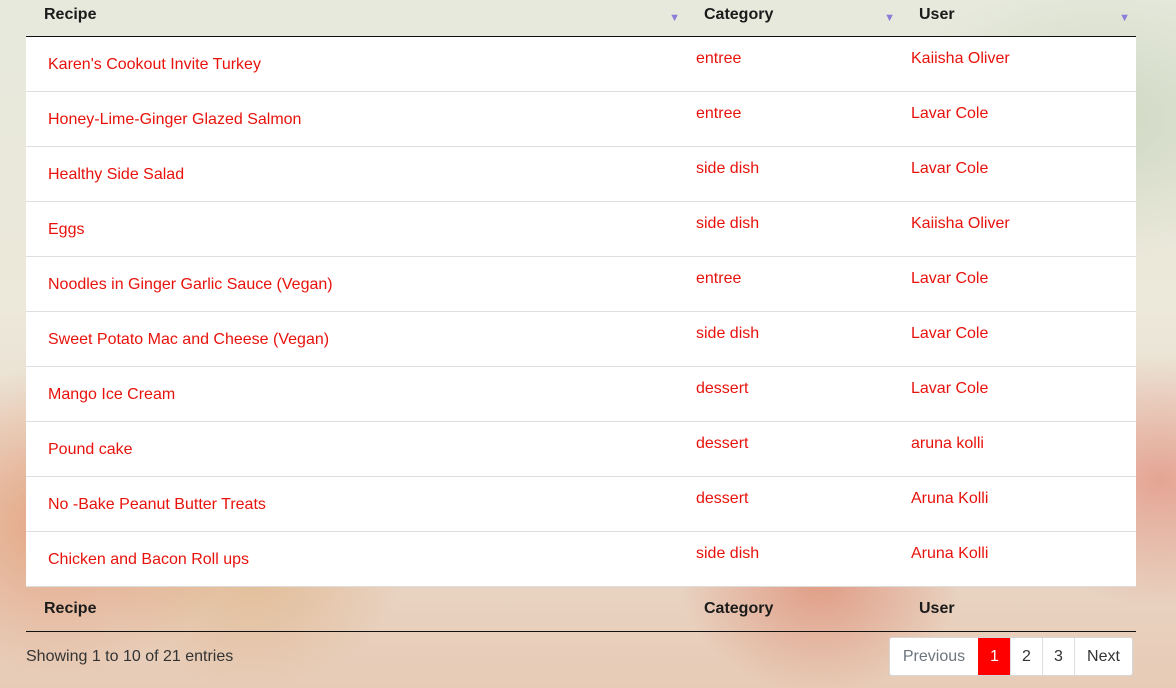  What do you see at coordinates (937, 14) in the screenshot?
I see `header-user-label: User` at bounding box center [937, 14].